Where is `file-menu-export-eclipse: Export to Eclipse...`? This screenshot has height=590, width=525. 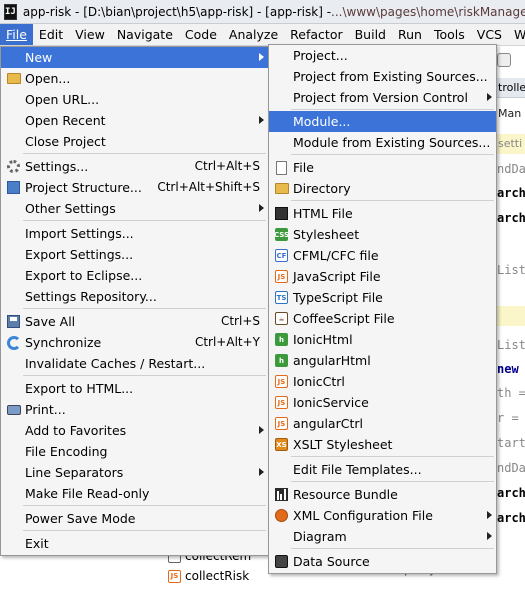
file-menu-export-eclipse: Export to Eclipse... is located at coordinates (134, 275).